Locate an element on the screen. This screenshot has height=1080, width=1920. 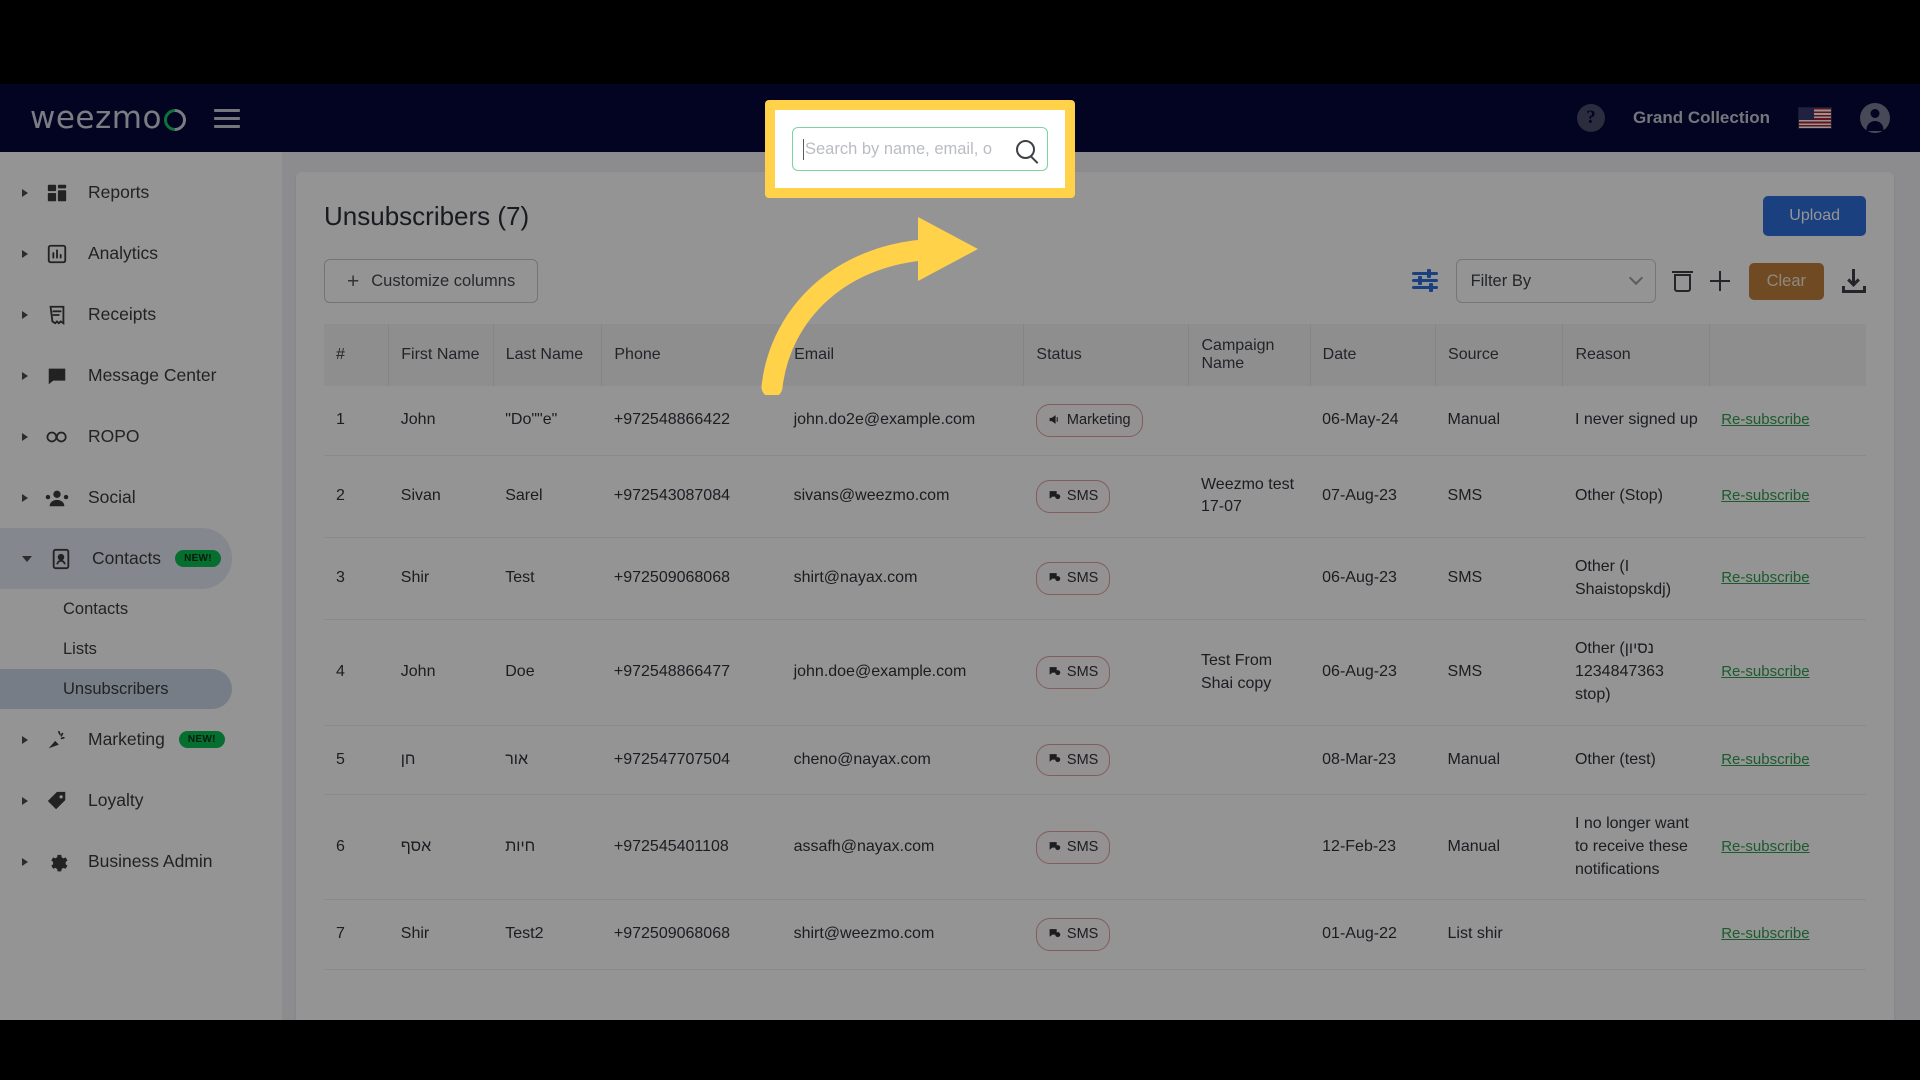
column-header-action is located at coordinates (1787, 355).